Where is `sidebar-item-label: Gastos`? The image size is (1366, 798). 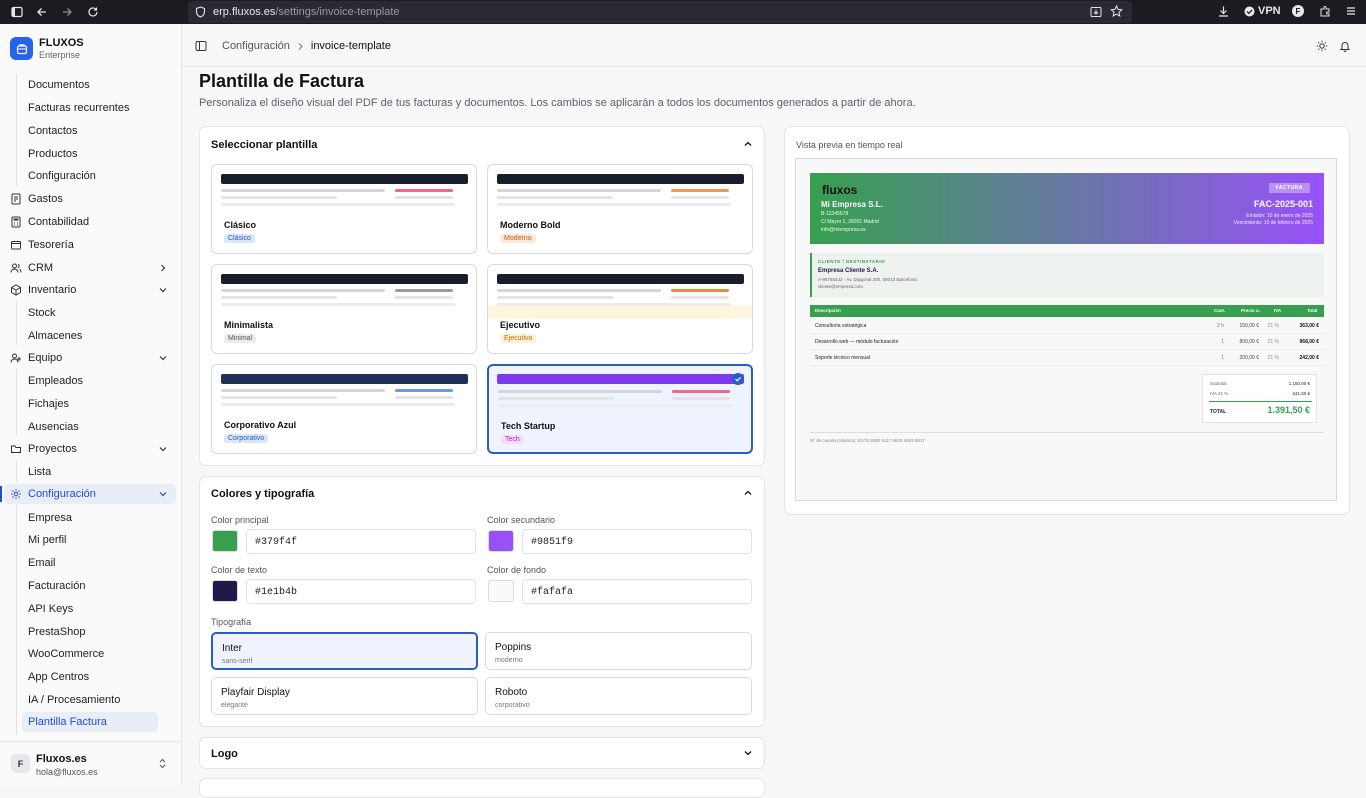 sidebar-item-label: Gastos is located at coordinates (45, 199).